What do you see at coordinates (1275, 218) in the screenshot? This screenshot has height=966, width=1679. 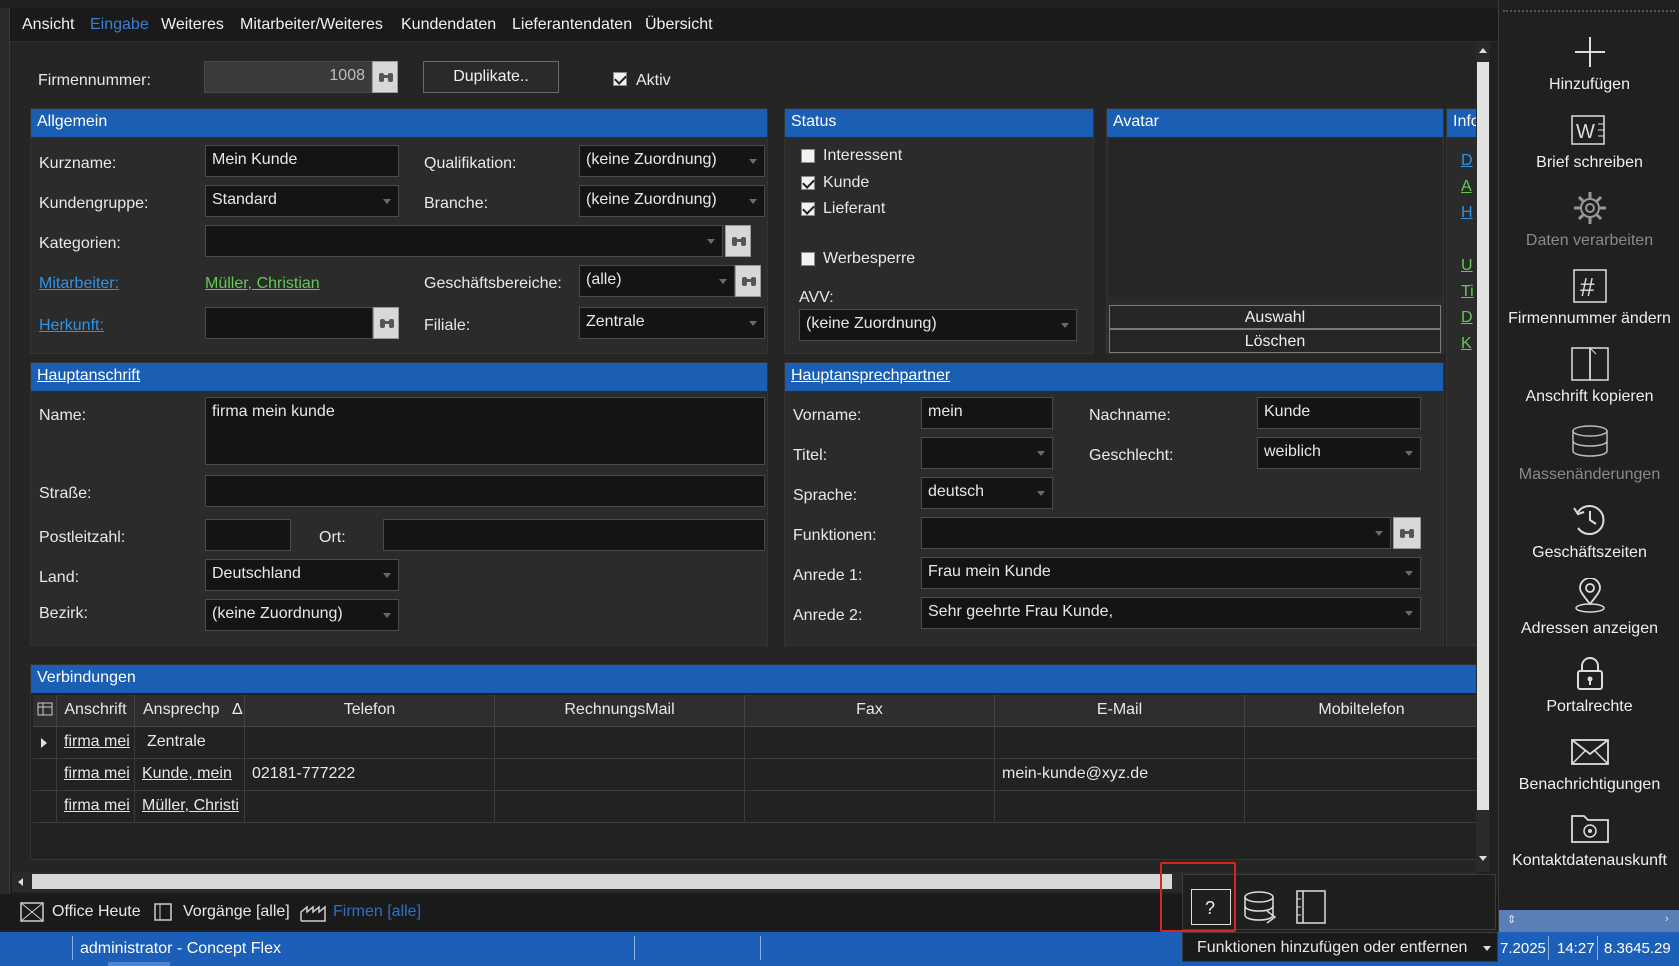 I see `avatar-image-area` at bounding box center [1275, 218].